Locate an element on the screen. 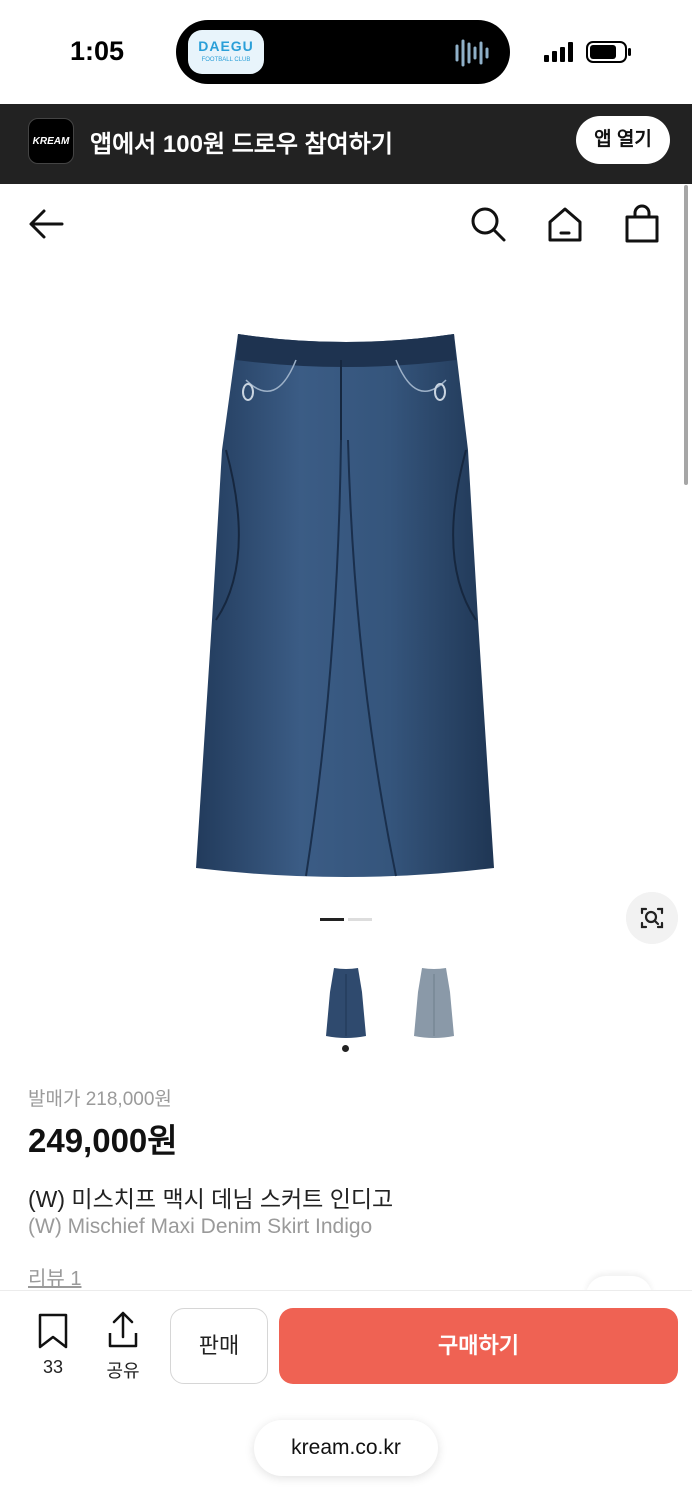 Image resolution: width=692 pixels, height=1500 pixels. product-price: 249,000원 is located at coordinates (103, 1140).